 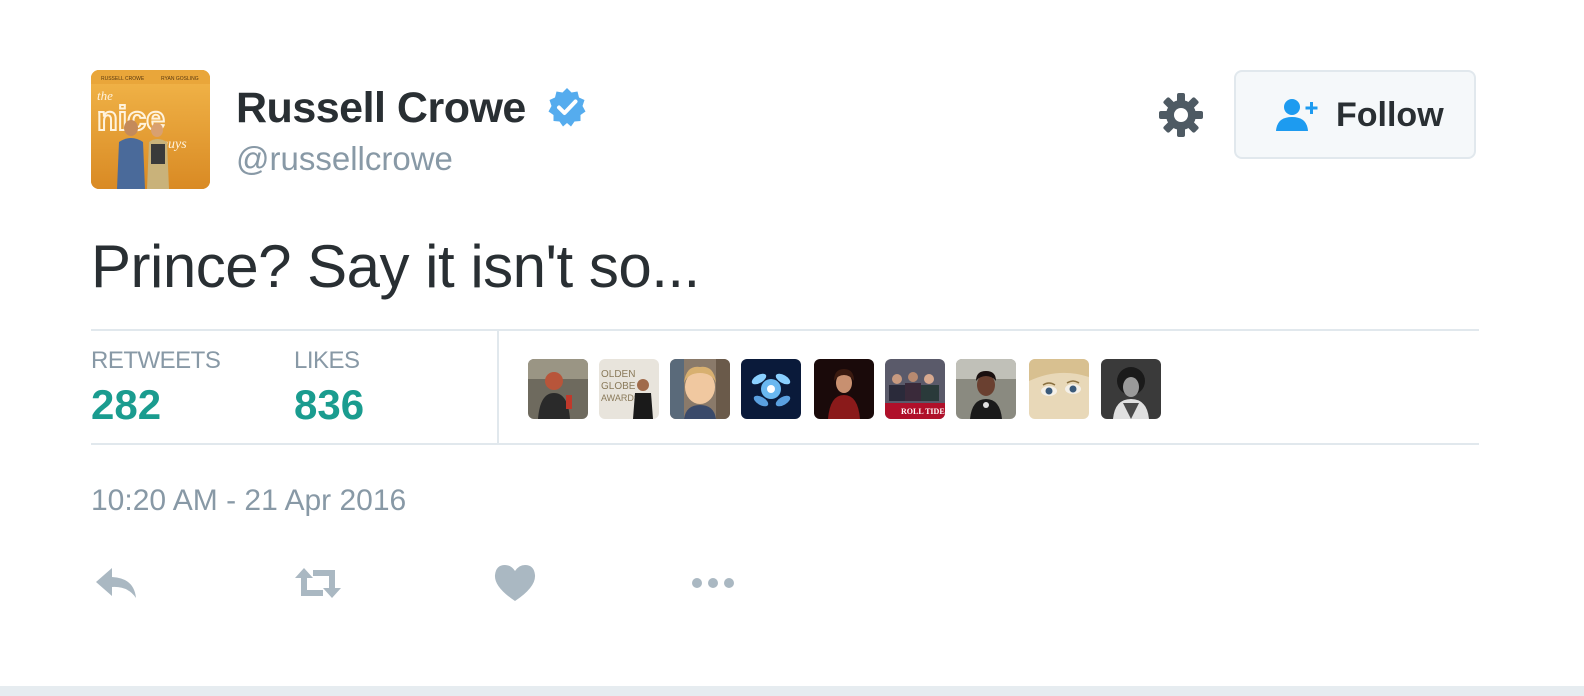 I want to click on likes-stat: LIKES 836, so click(x=329, y=388).